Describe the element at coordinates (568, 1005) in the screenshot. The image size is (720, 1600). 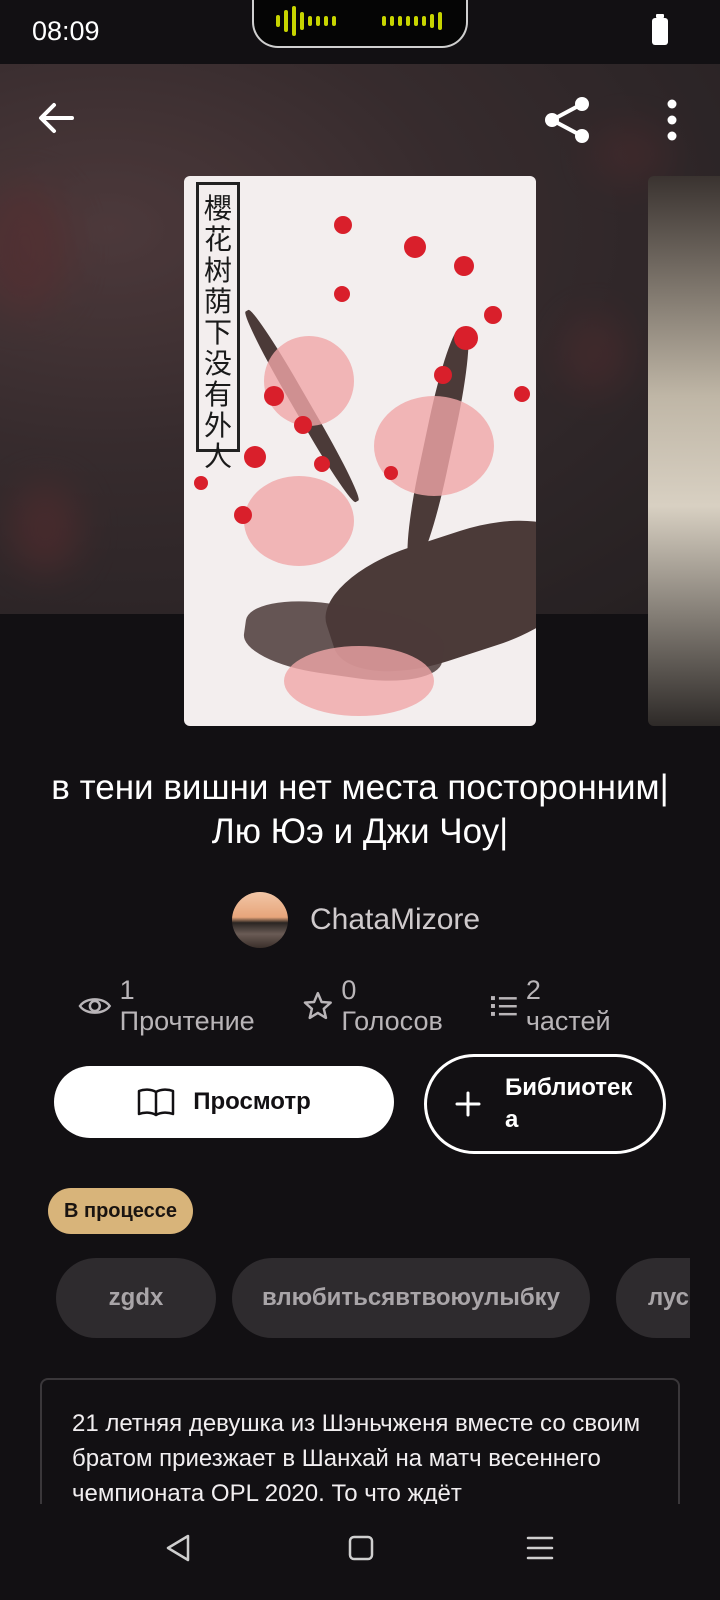
I see `parts-count: 2 частей` at that location.